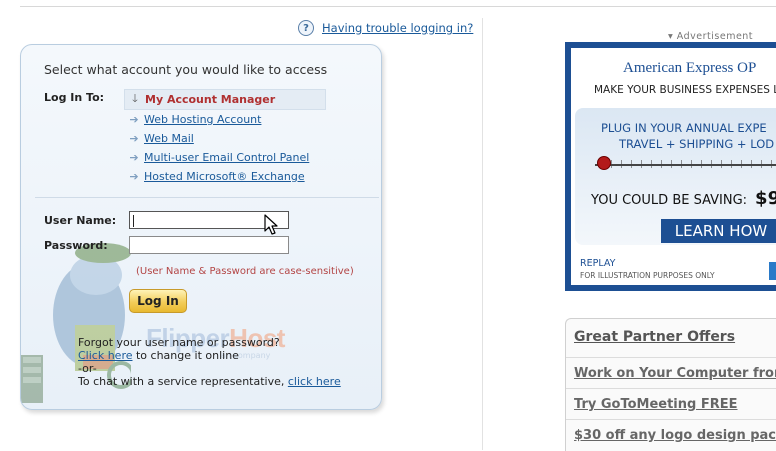 The height and width of the screenshot is (451, 776). What do you see at coordinates (656, 404) in the screenshot?
I see `offer-link: Try GoToMeeting FREE` at bounding box center [656, 404].